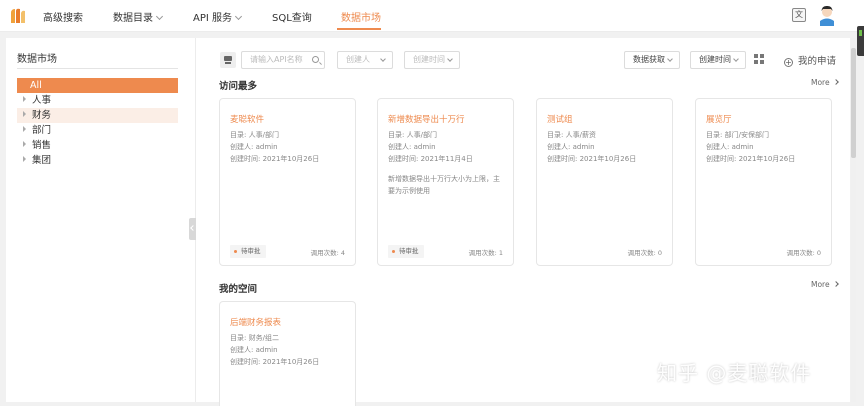 This screenshot has height=406, width=864. What do you see at coordinates (361, 16) in the screenshot?
I see `nav-data-market: 数据市场` at bounding box center [361, 16].